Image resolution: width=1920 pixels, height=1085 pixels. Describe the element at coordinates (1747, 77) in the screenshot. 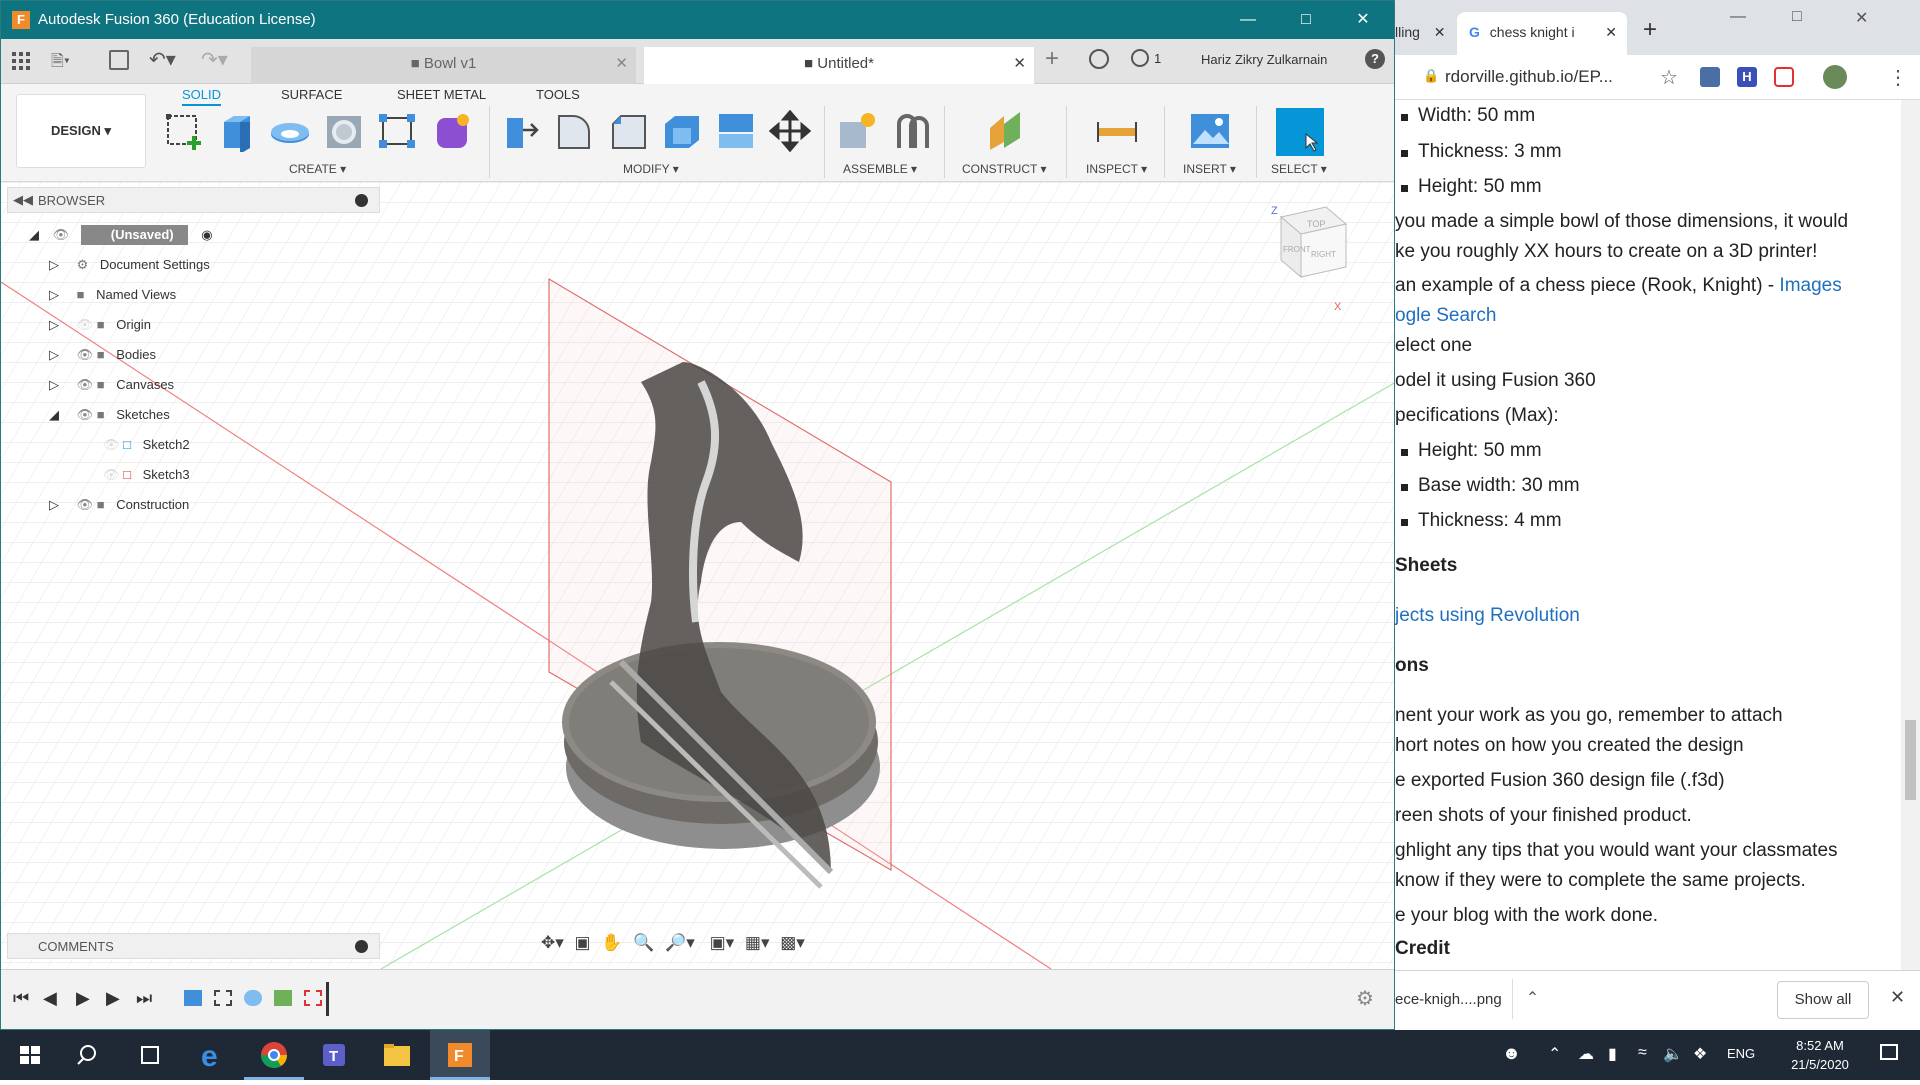

I see `extension-h-icon: H` at that location.